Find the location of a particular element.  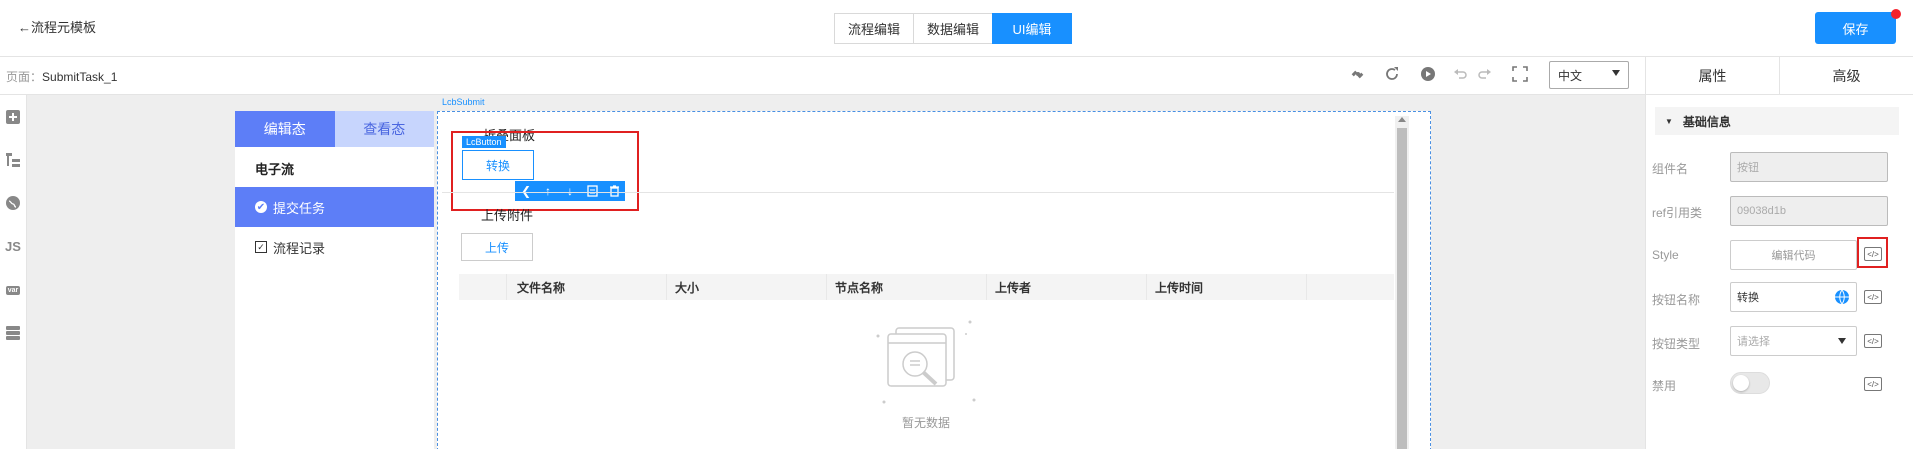

table-header-node: 节点名称 is located at coordinates (907, 287).